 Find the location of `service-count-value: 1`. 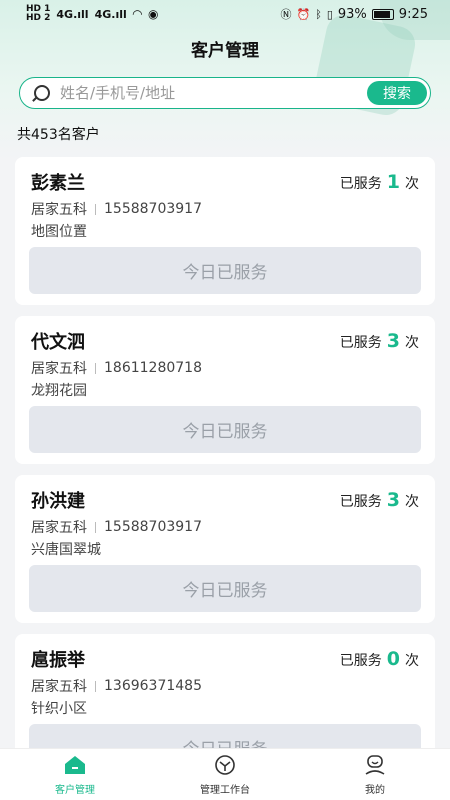

service-count-value: 1 is located at coordinates (393, 182).